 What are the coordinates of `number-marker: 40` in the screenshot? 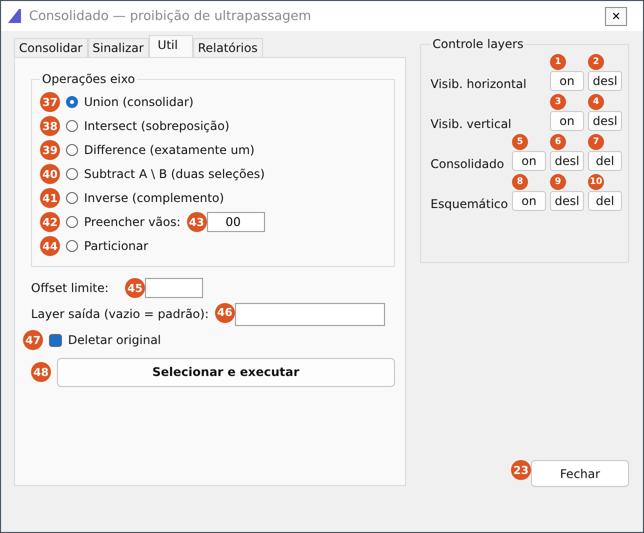 It's located at (50, 174).